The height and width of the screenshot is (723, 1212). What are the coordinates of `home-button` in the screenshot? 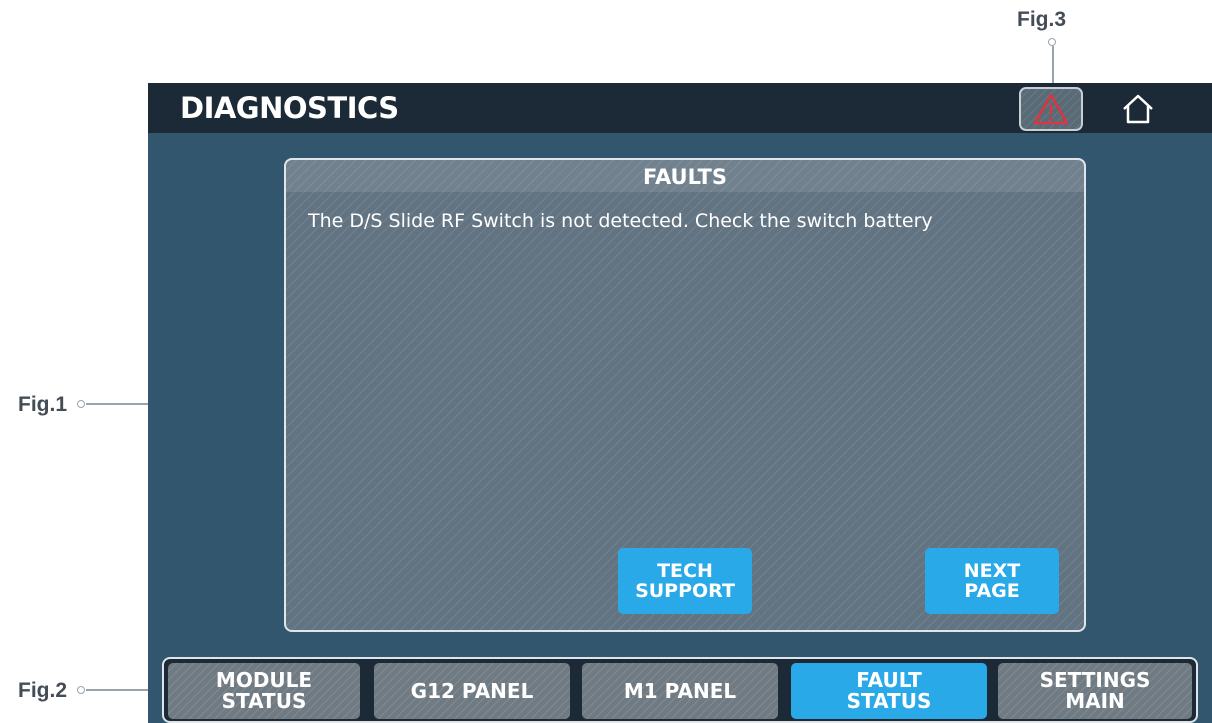 It's located at (1138, 109).